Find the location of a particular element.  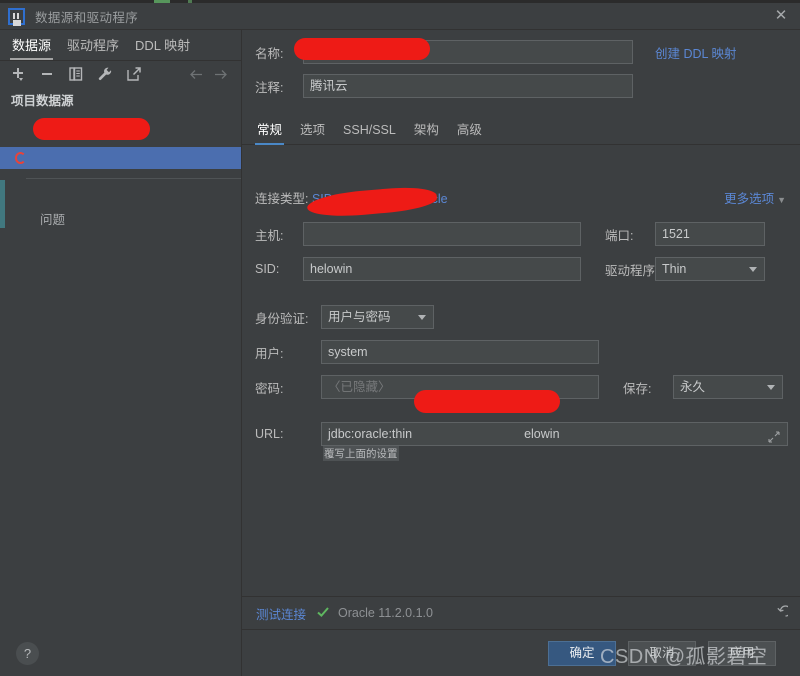

save-select: 永久 is located at coordinates (728, 387).